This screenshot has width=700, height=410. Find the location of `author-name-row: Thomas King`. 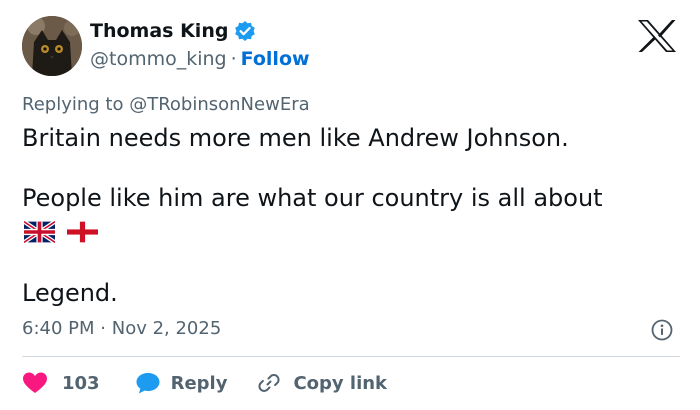

author-name-row: Thomas King is located at coordinates (173, 31).